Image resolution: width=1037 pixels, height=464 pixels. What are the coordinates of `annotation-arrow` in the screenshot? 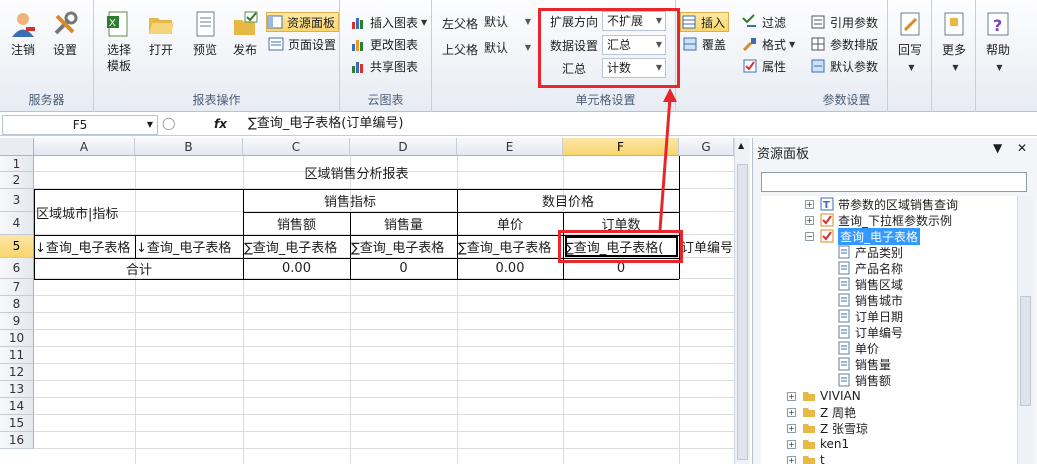 It's located at (667, 159).